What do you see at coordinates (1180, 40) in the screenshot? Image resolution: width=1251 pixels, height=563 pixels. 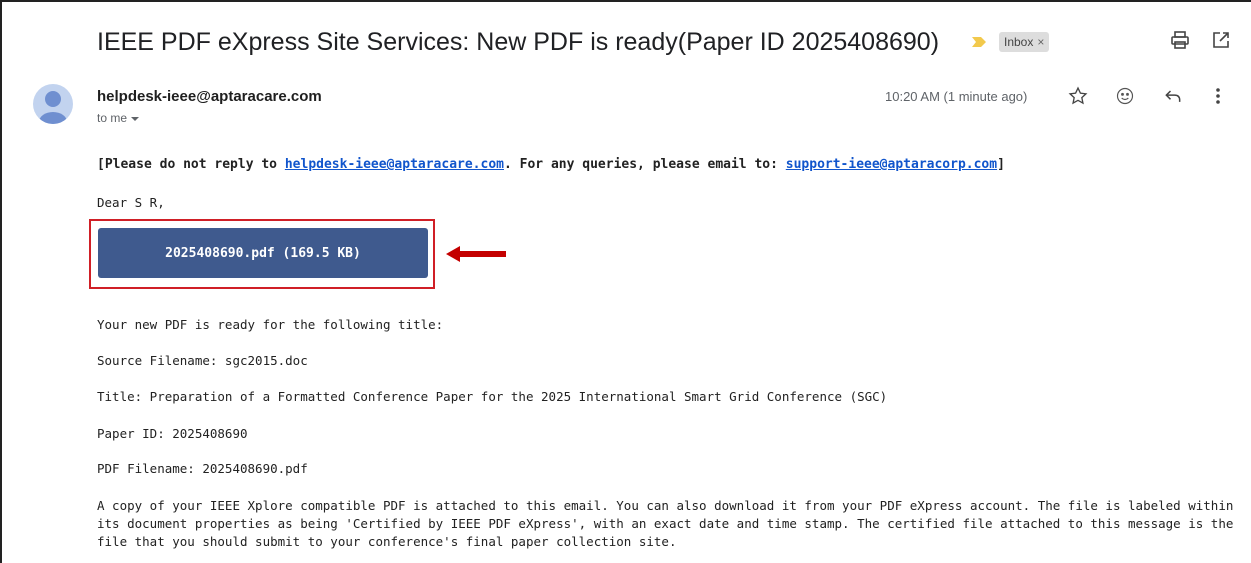 I see `print-icon` at bounding box center [1180, 40].